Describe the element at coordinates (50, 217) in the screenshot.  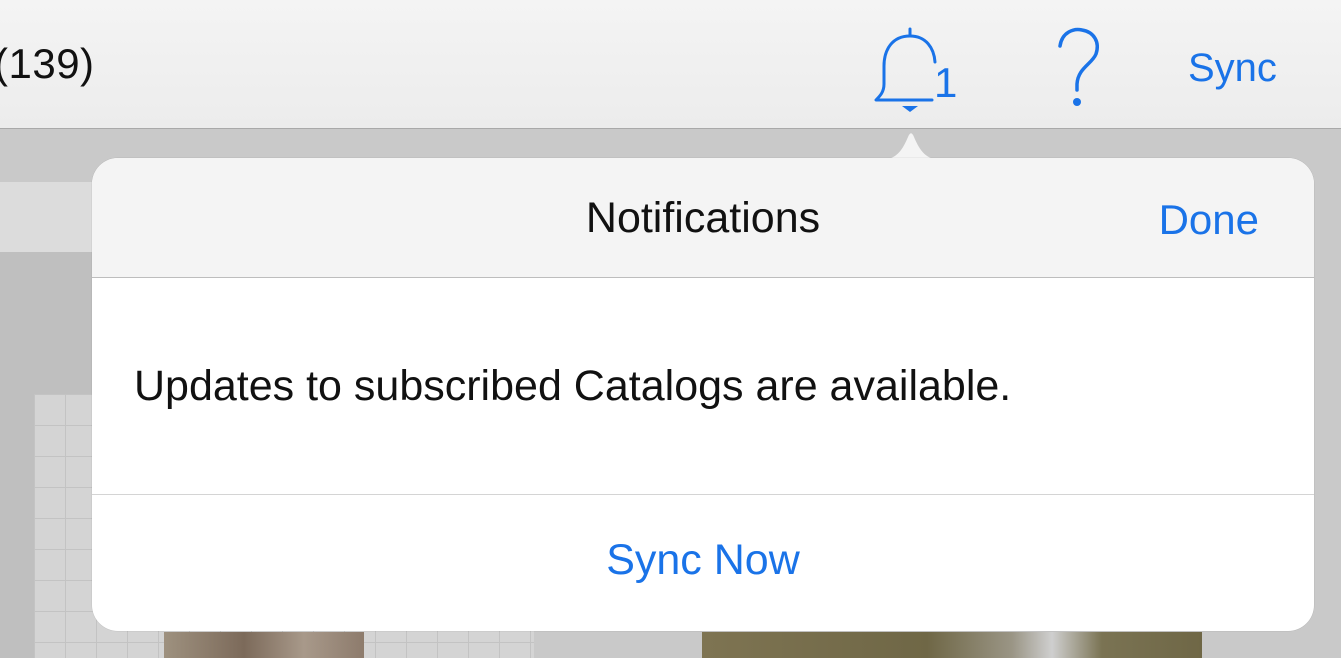
I see `background-toolbar` at that location.